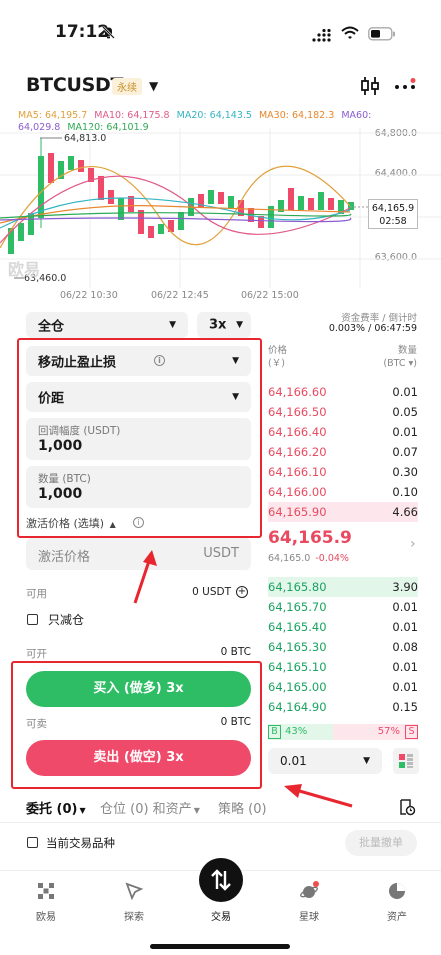 This screenshot has width=441, height=955. What do you see at coordinates (66, 620) in the screenshot?
I see `reduce-only-label: 只减仓` at bounding box center [66, 620].